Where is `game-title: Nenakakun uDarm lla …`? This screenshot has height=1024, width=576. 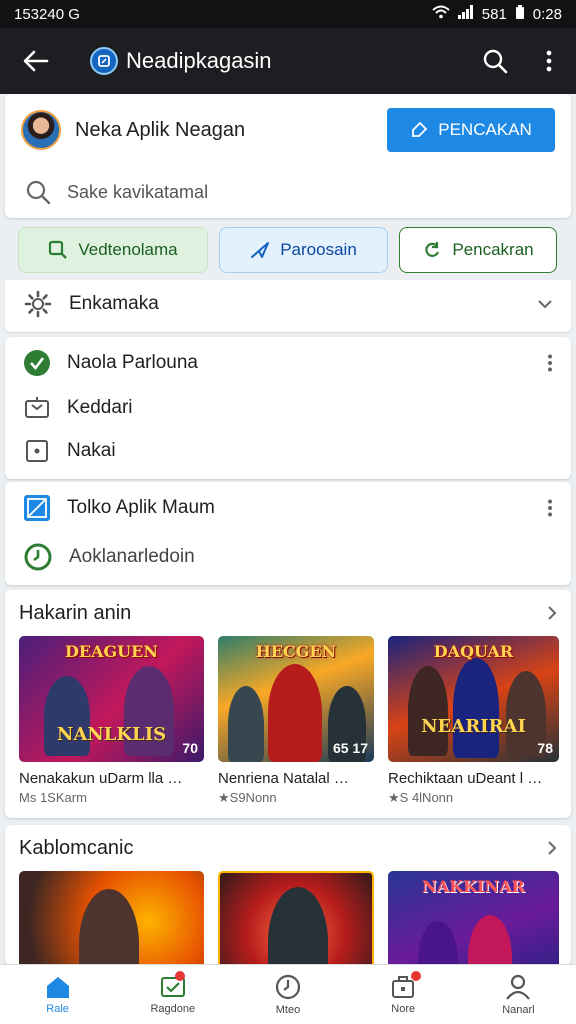 game-title: Nenakakun uDarm lla … is located at coordinates (101, 778).